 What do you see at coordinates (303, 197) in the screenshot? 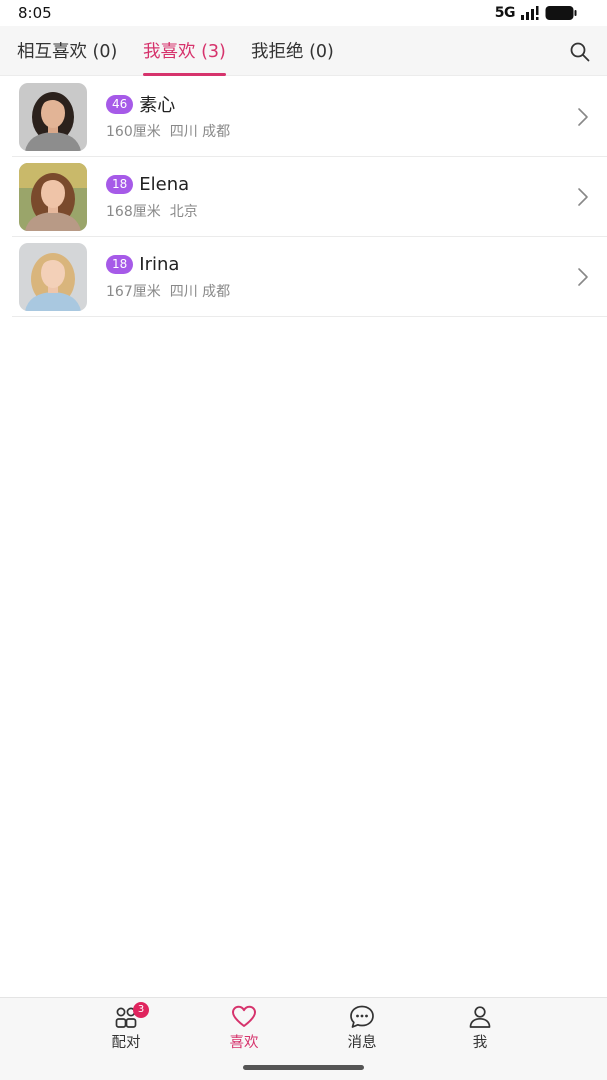
I see `list-item: 18 Elena 168厘米 北京` at bounding box center [303, 197].